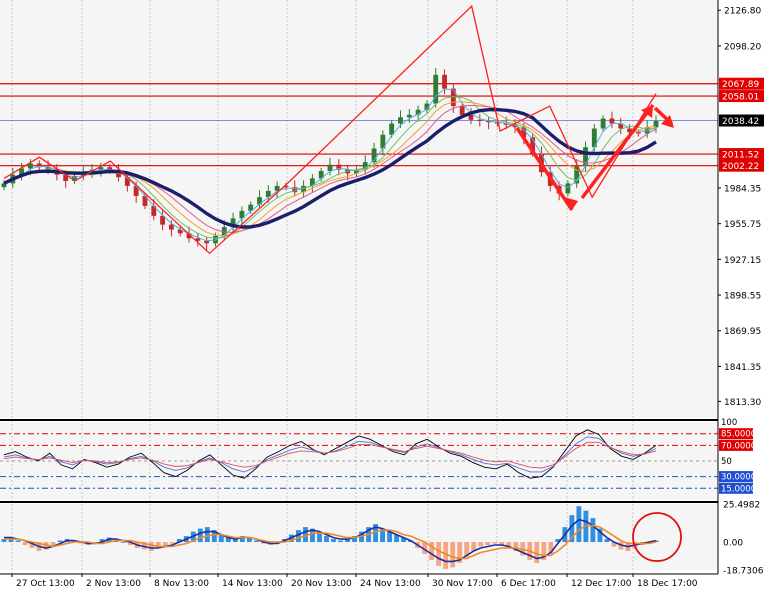  What do you see at coordinates (462, 584) in the screenshot?
I see `x-tick-label: 30 Nov 17:00` at bounding box center [462, 584].